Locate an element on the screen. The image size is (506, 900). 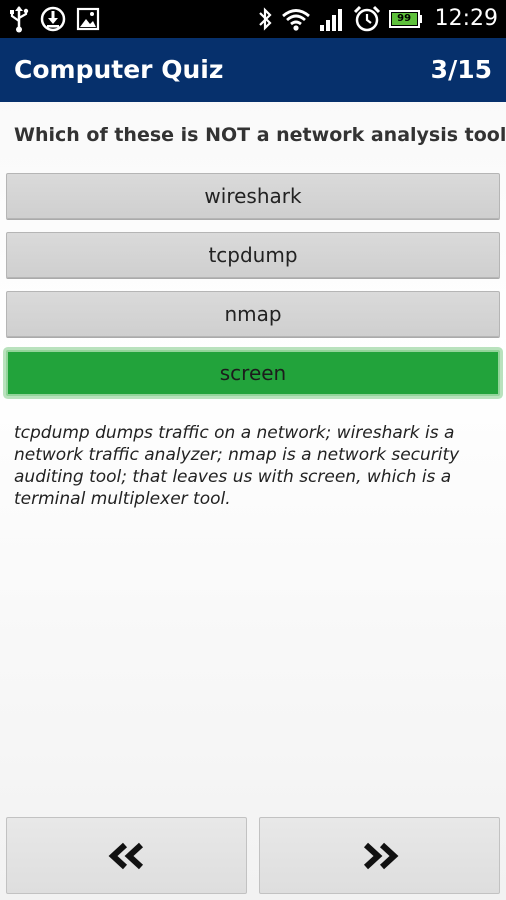
double-chevron-left-icon is located at coordinates (125, 855).